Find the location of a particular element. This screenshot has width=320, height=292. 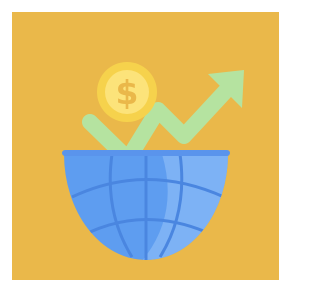

globe-rim is located at coordinates (146, 153).